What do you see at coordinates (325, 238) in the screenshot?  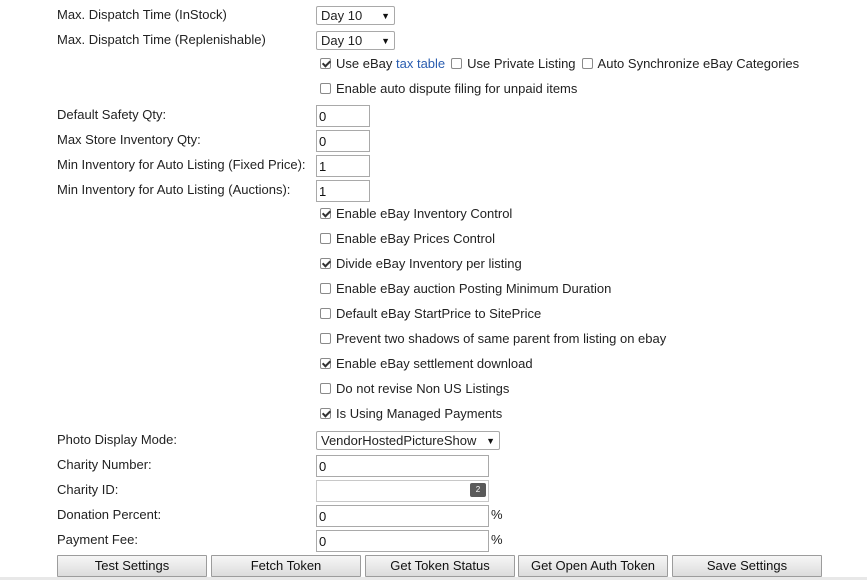 I see `prices-control-checkbox` at bounding box center [325, 238].